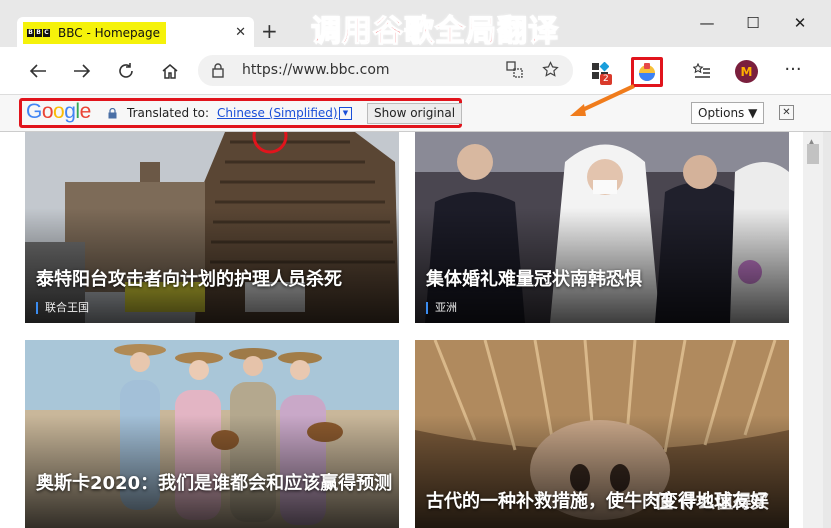 This screenshot has height=528, width=831. What do you see at coordinates (813, 154) in the screenshot?
I see `scroll-thumb` at bounding box center [813, 154].